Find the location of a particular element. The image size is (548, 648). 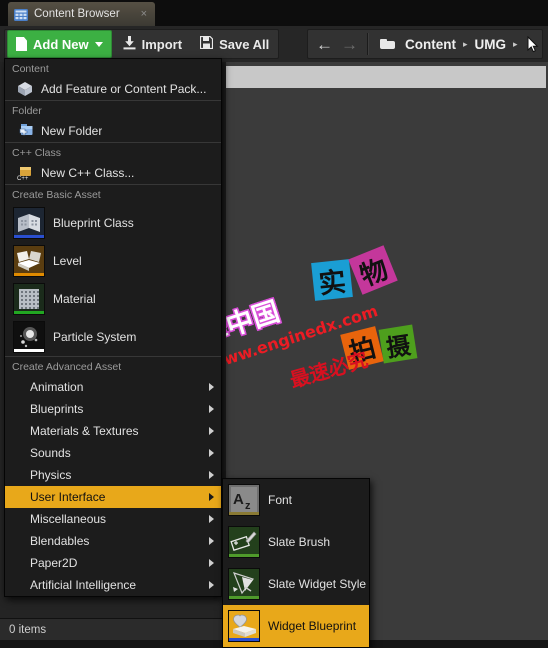

nav-back-button: ← is located at coordinates (324, 44).